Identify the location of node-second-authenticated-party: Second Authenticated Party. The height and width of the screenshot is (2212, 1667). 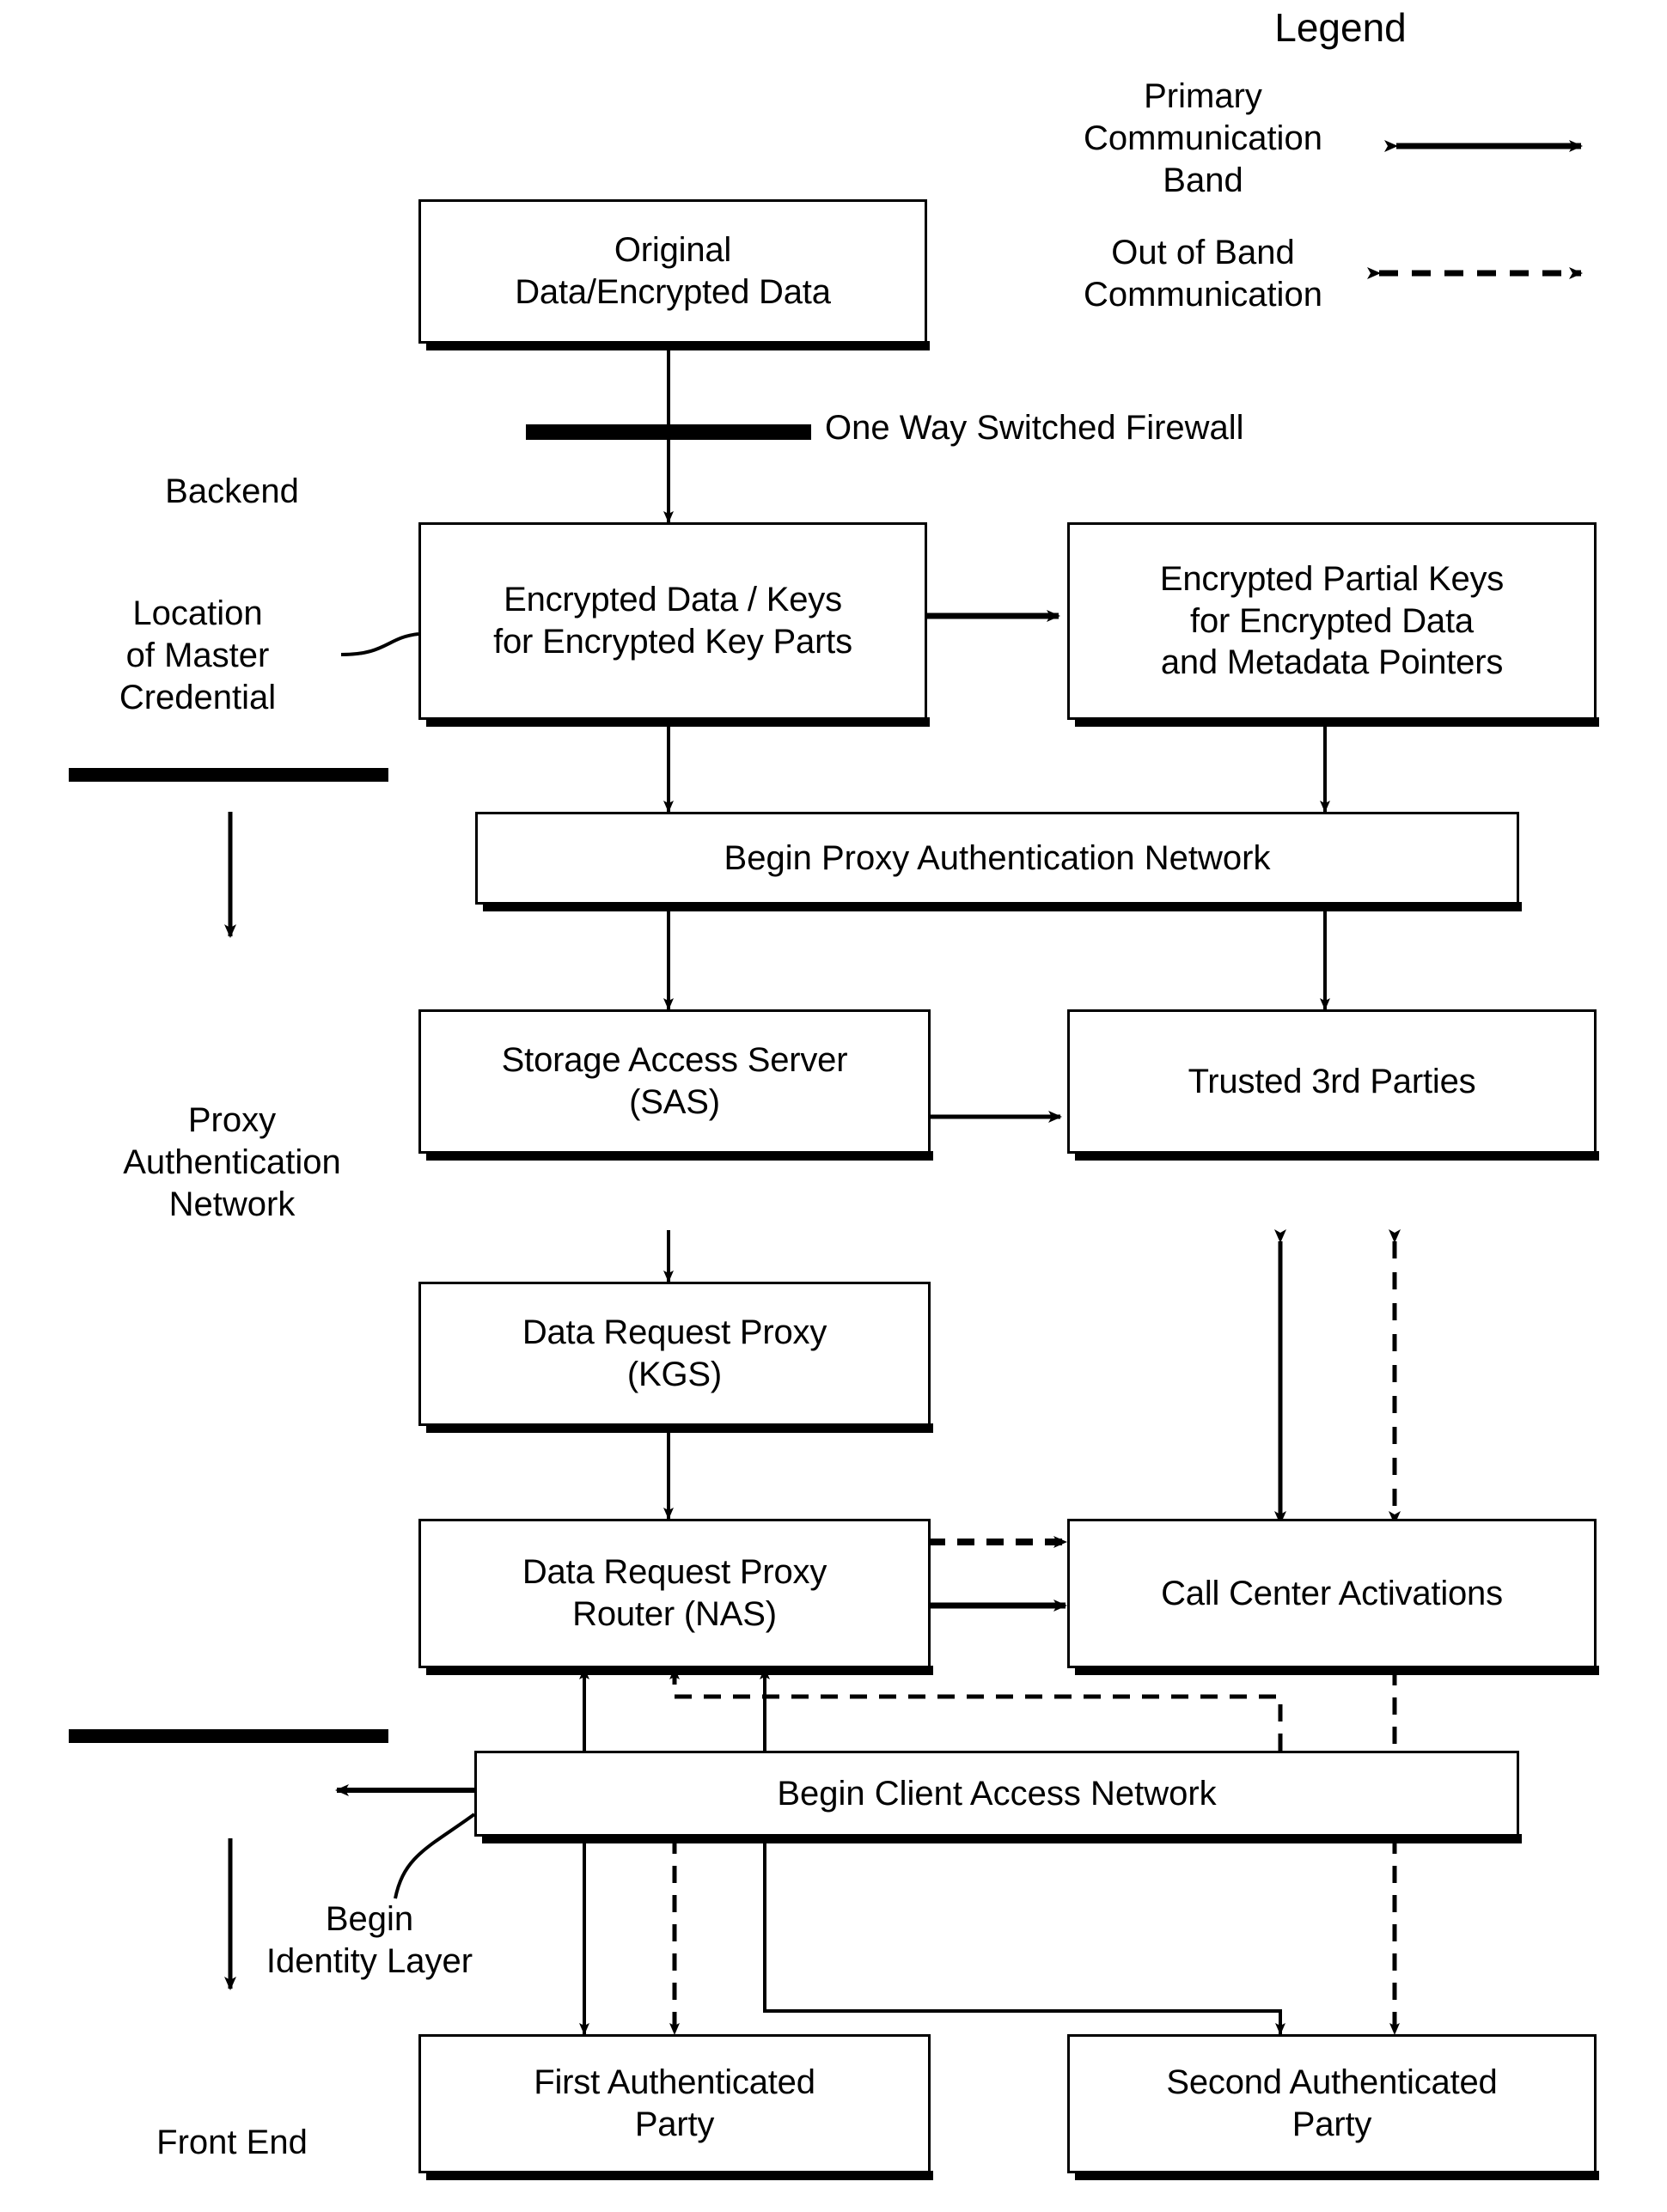
(1333, 2107).